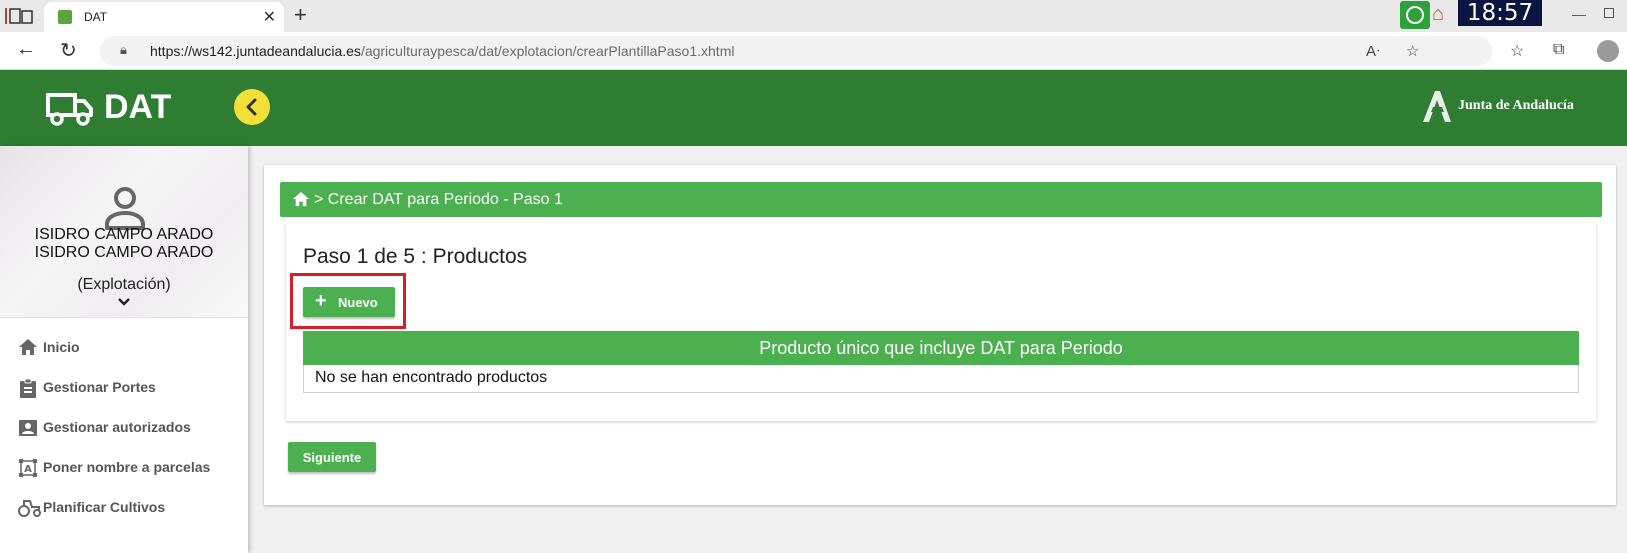  I want to click on sidebar-item-gestionar-portes: Gestionar Portes, so click(124, 388).